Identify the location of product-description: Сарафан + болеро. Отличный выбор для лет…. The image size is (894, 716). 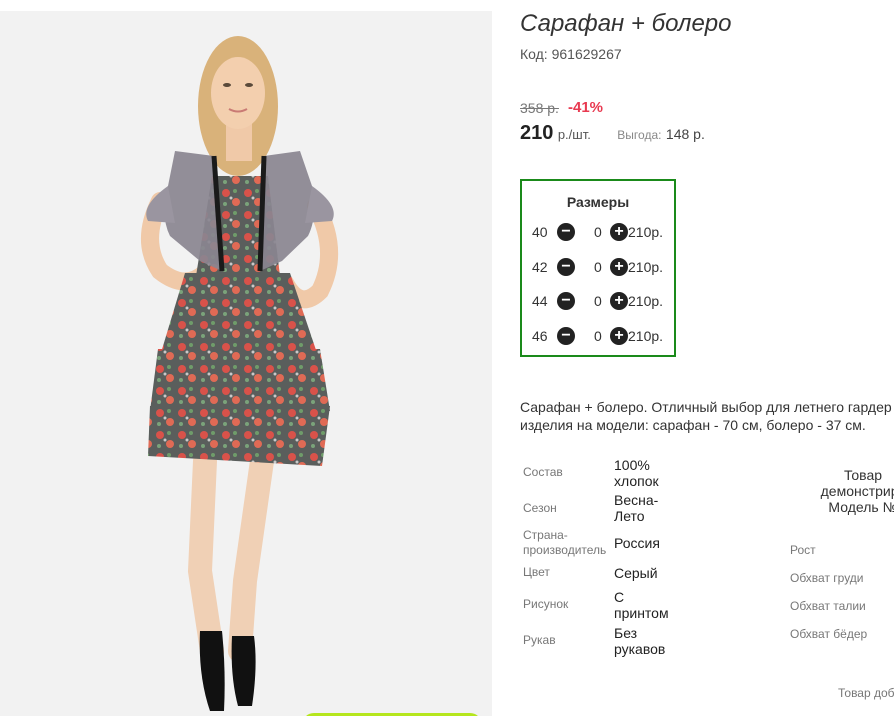
(707, 416).